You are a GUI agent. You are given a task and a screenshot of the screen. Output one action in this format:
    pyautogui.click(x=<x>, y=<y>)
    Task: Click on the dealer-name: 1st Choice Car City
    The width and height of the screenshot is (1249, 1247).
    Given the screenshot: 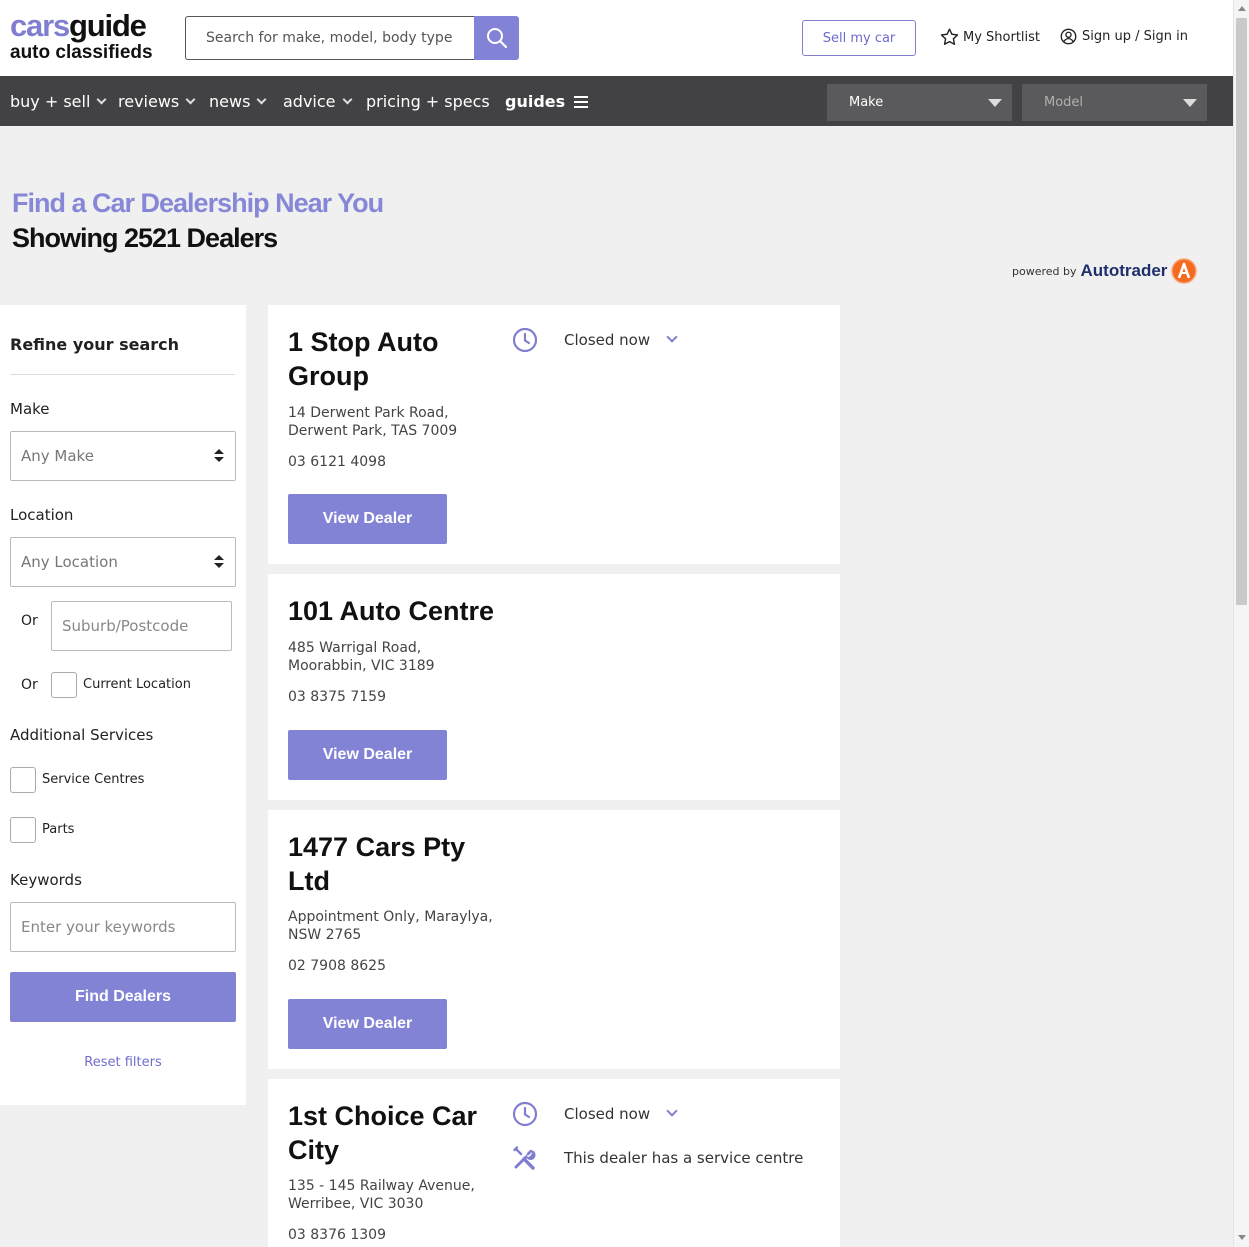 What is the action you would take?
    pyautogui.click(x=388, y=1133)
    